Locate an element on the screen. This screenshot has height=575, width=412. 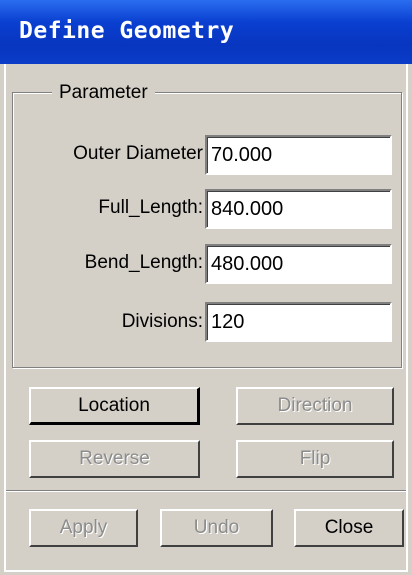
divisions-field is located at coordinates (298, 322).